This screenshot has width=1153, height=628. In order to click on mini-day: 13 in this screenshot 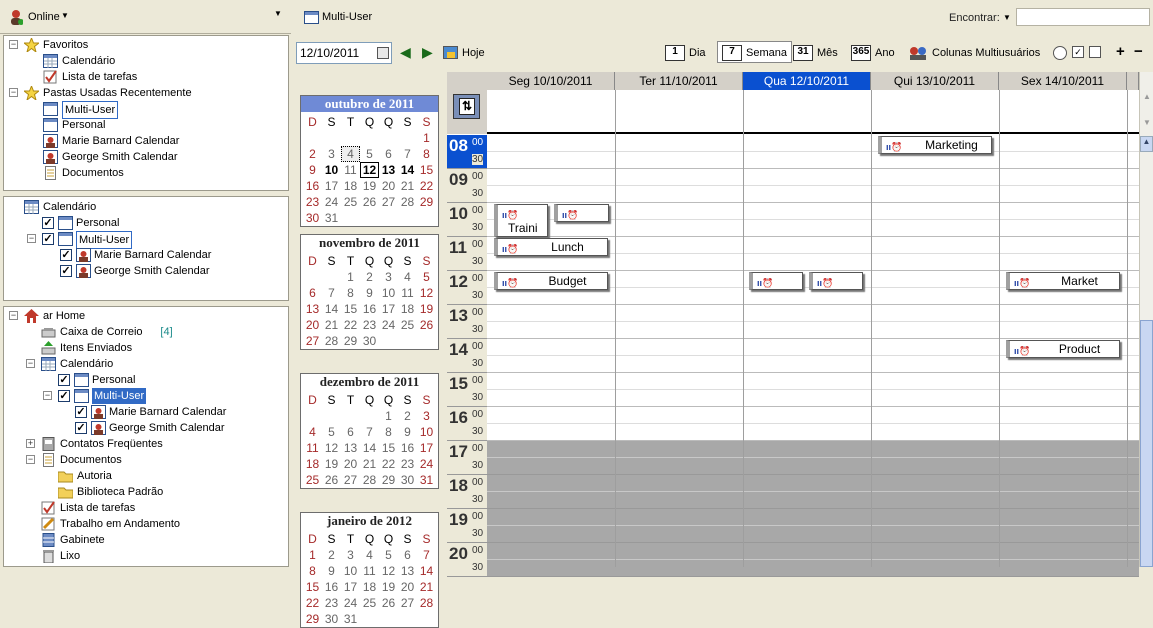, I will do `click(312, 309)`.